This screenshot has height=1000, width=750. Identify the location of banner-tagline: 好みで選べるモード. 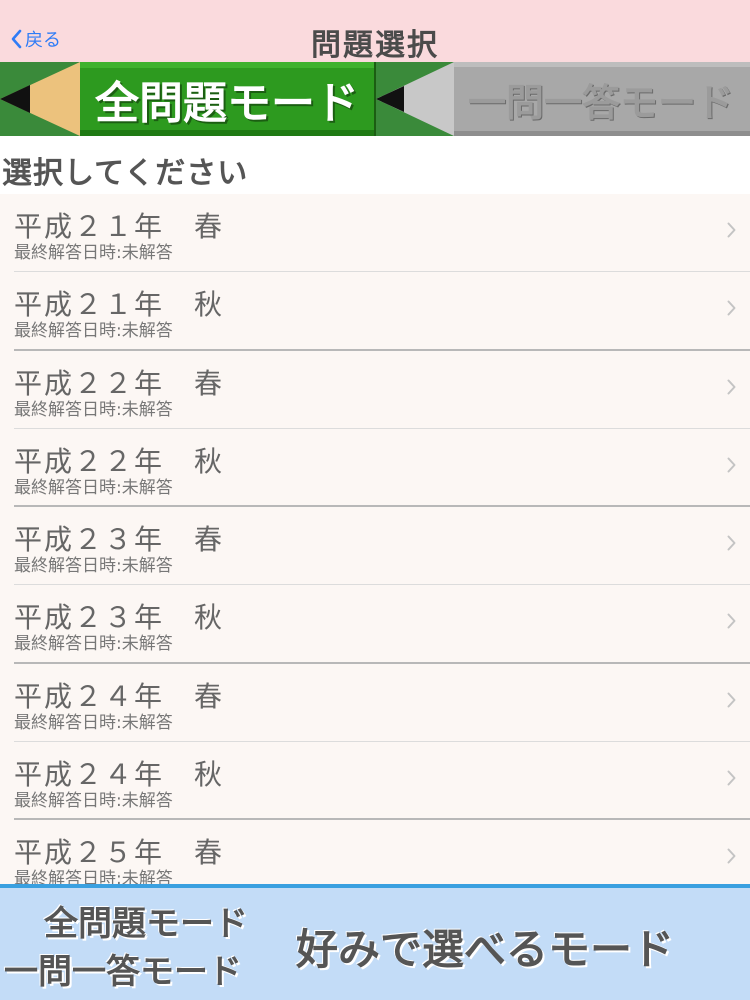
(485, 949).